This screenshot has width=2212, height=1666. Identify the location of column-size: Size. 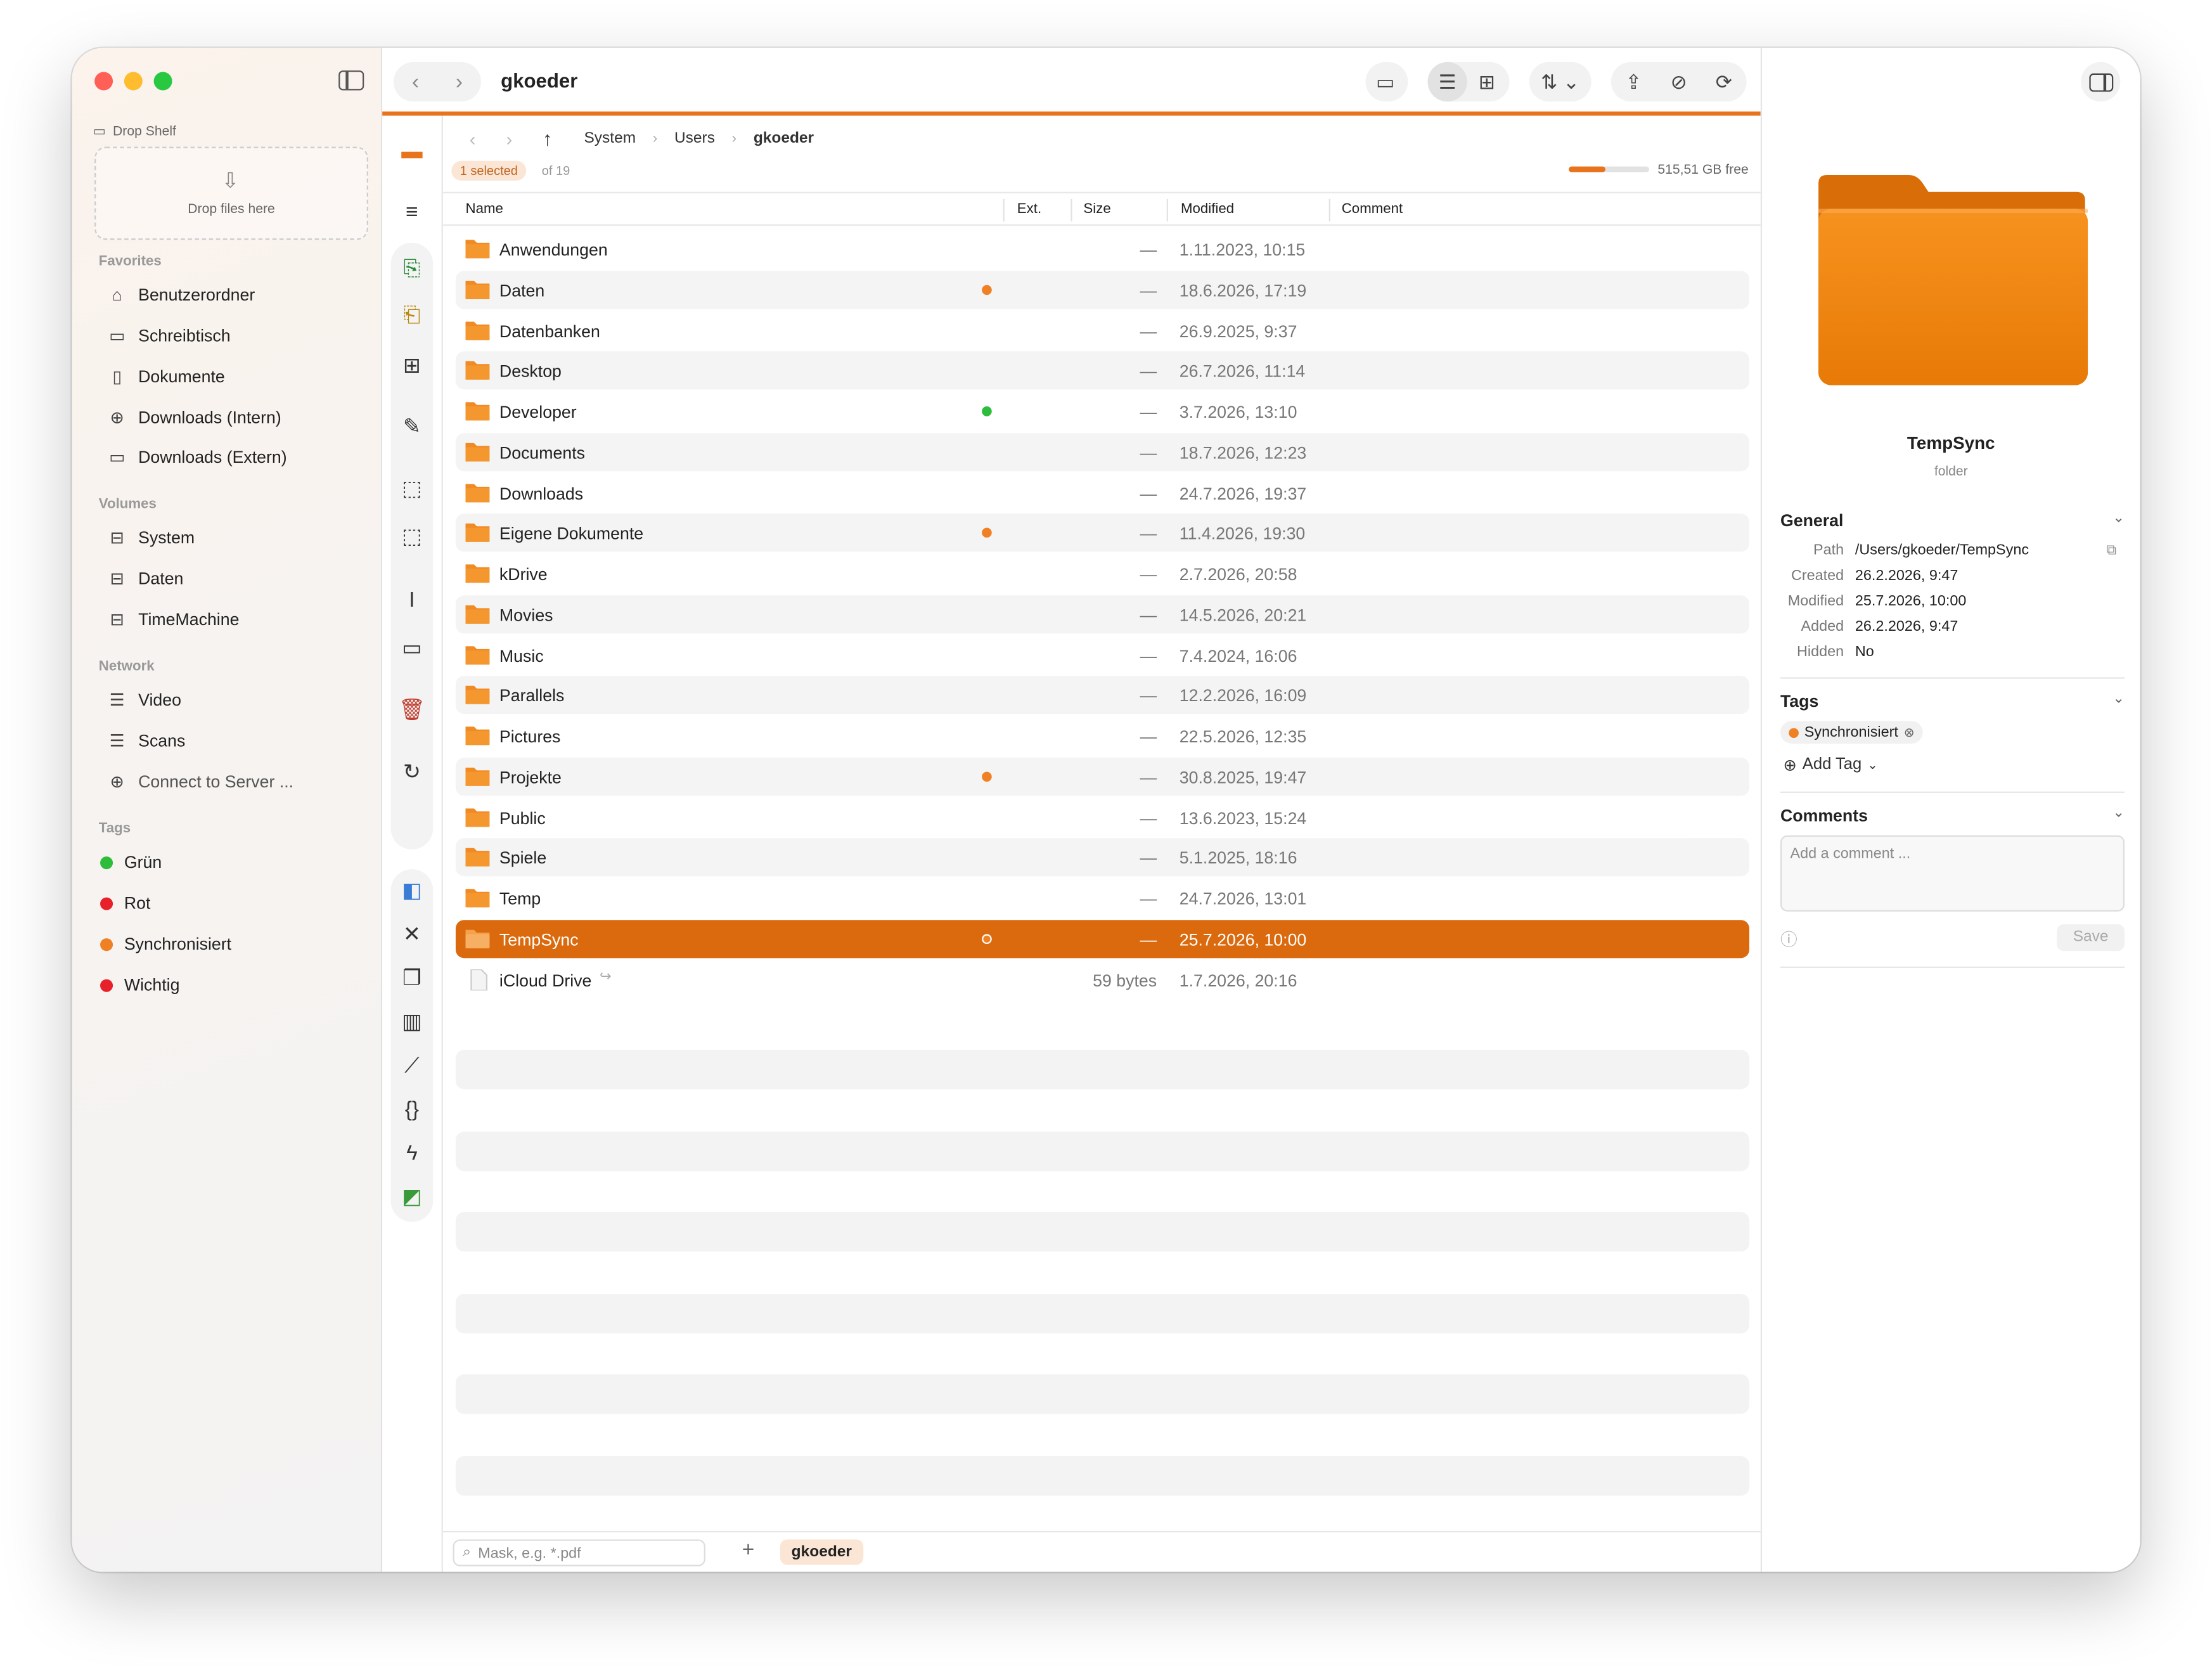
(1096, 210).